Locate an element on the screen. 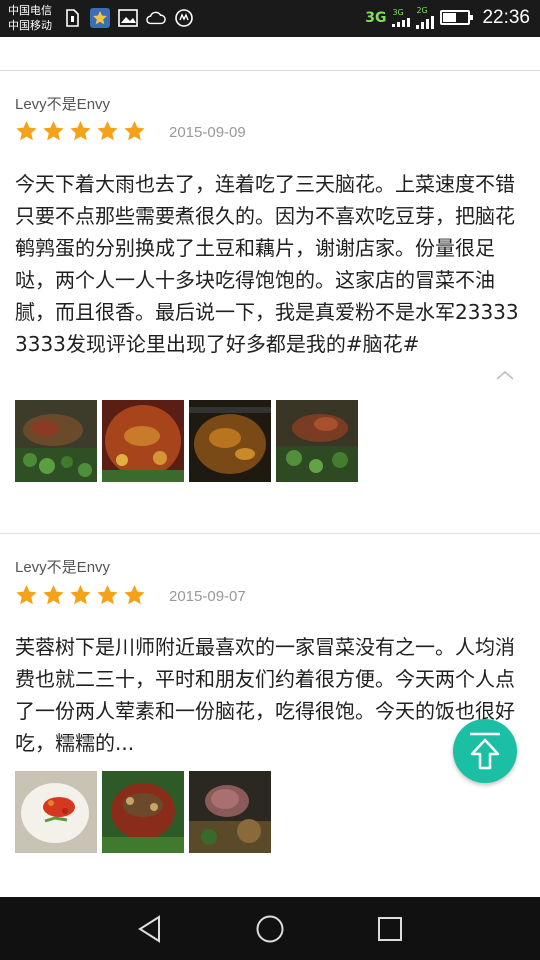 This screenshot has width=540, height=960. review-date: 2015-09-07 is located at coordinates (207, 596).